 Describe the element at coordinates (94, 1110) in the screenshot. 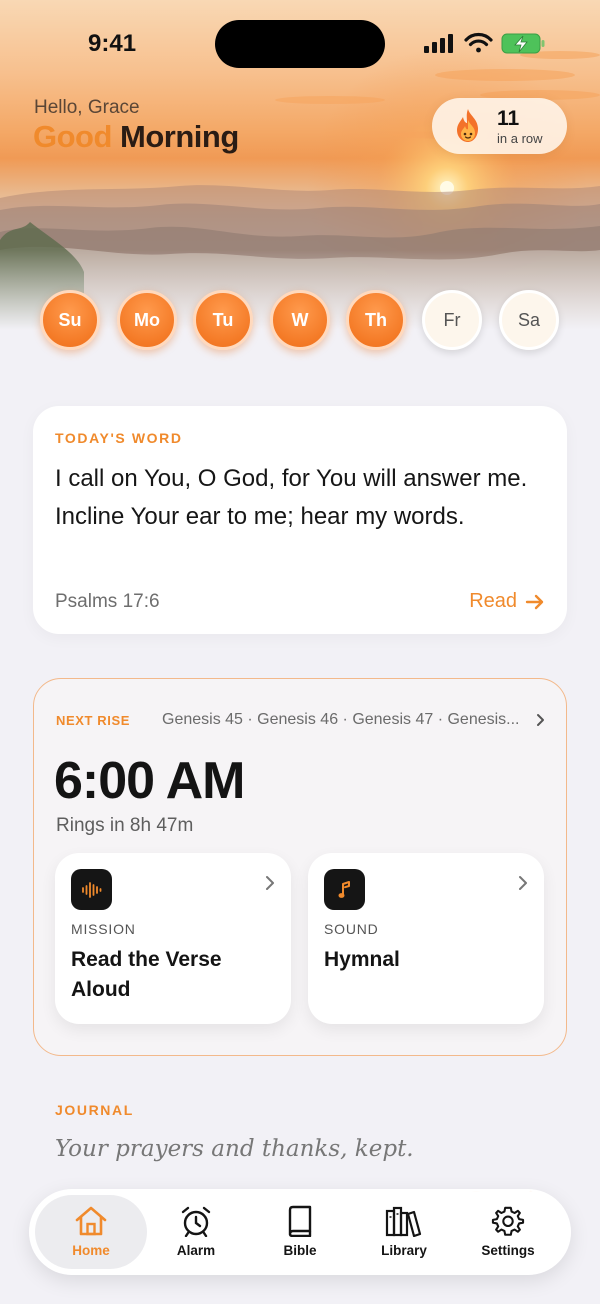

I see `journal-label: JOURNAL` at that location.